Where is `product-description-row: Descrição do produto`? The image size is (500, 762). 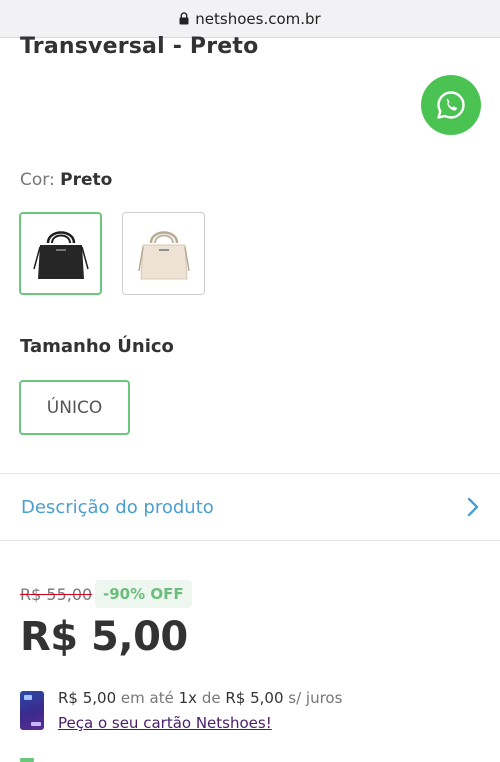
product-description-row: Descrição do produto is located at coordinates (250, 507).